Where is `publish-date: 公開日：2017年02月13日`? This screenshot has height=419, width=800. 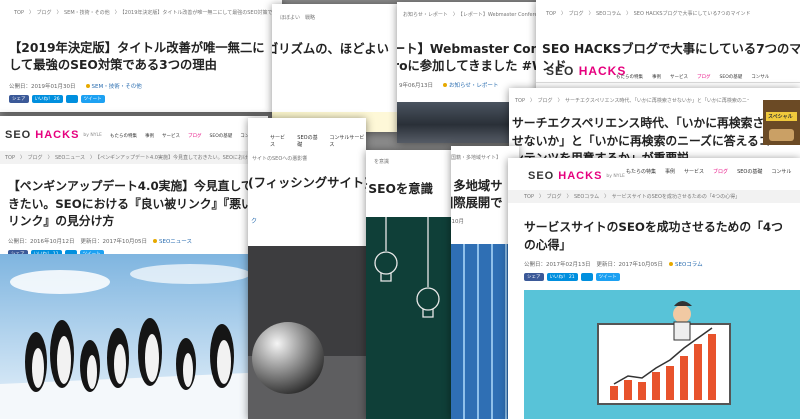 publish-date: 公開日：2017年02月13日 is located at coordinates (557, 265).